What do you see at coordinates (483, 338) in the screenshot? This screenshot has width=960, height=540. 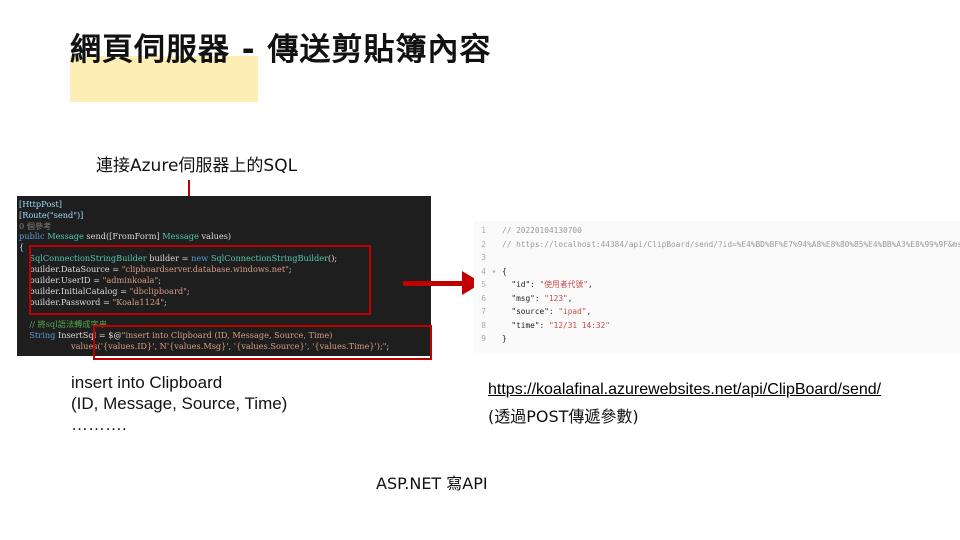 I see `line-number: 9` at bounding box center [483, 338].